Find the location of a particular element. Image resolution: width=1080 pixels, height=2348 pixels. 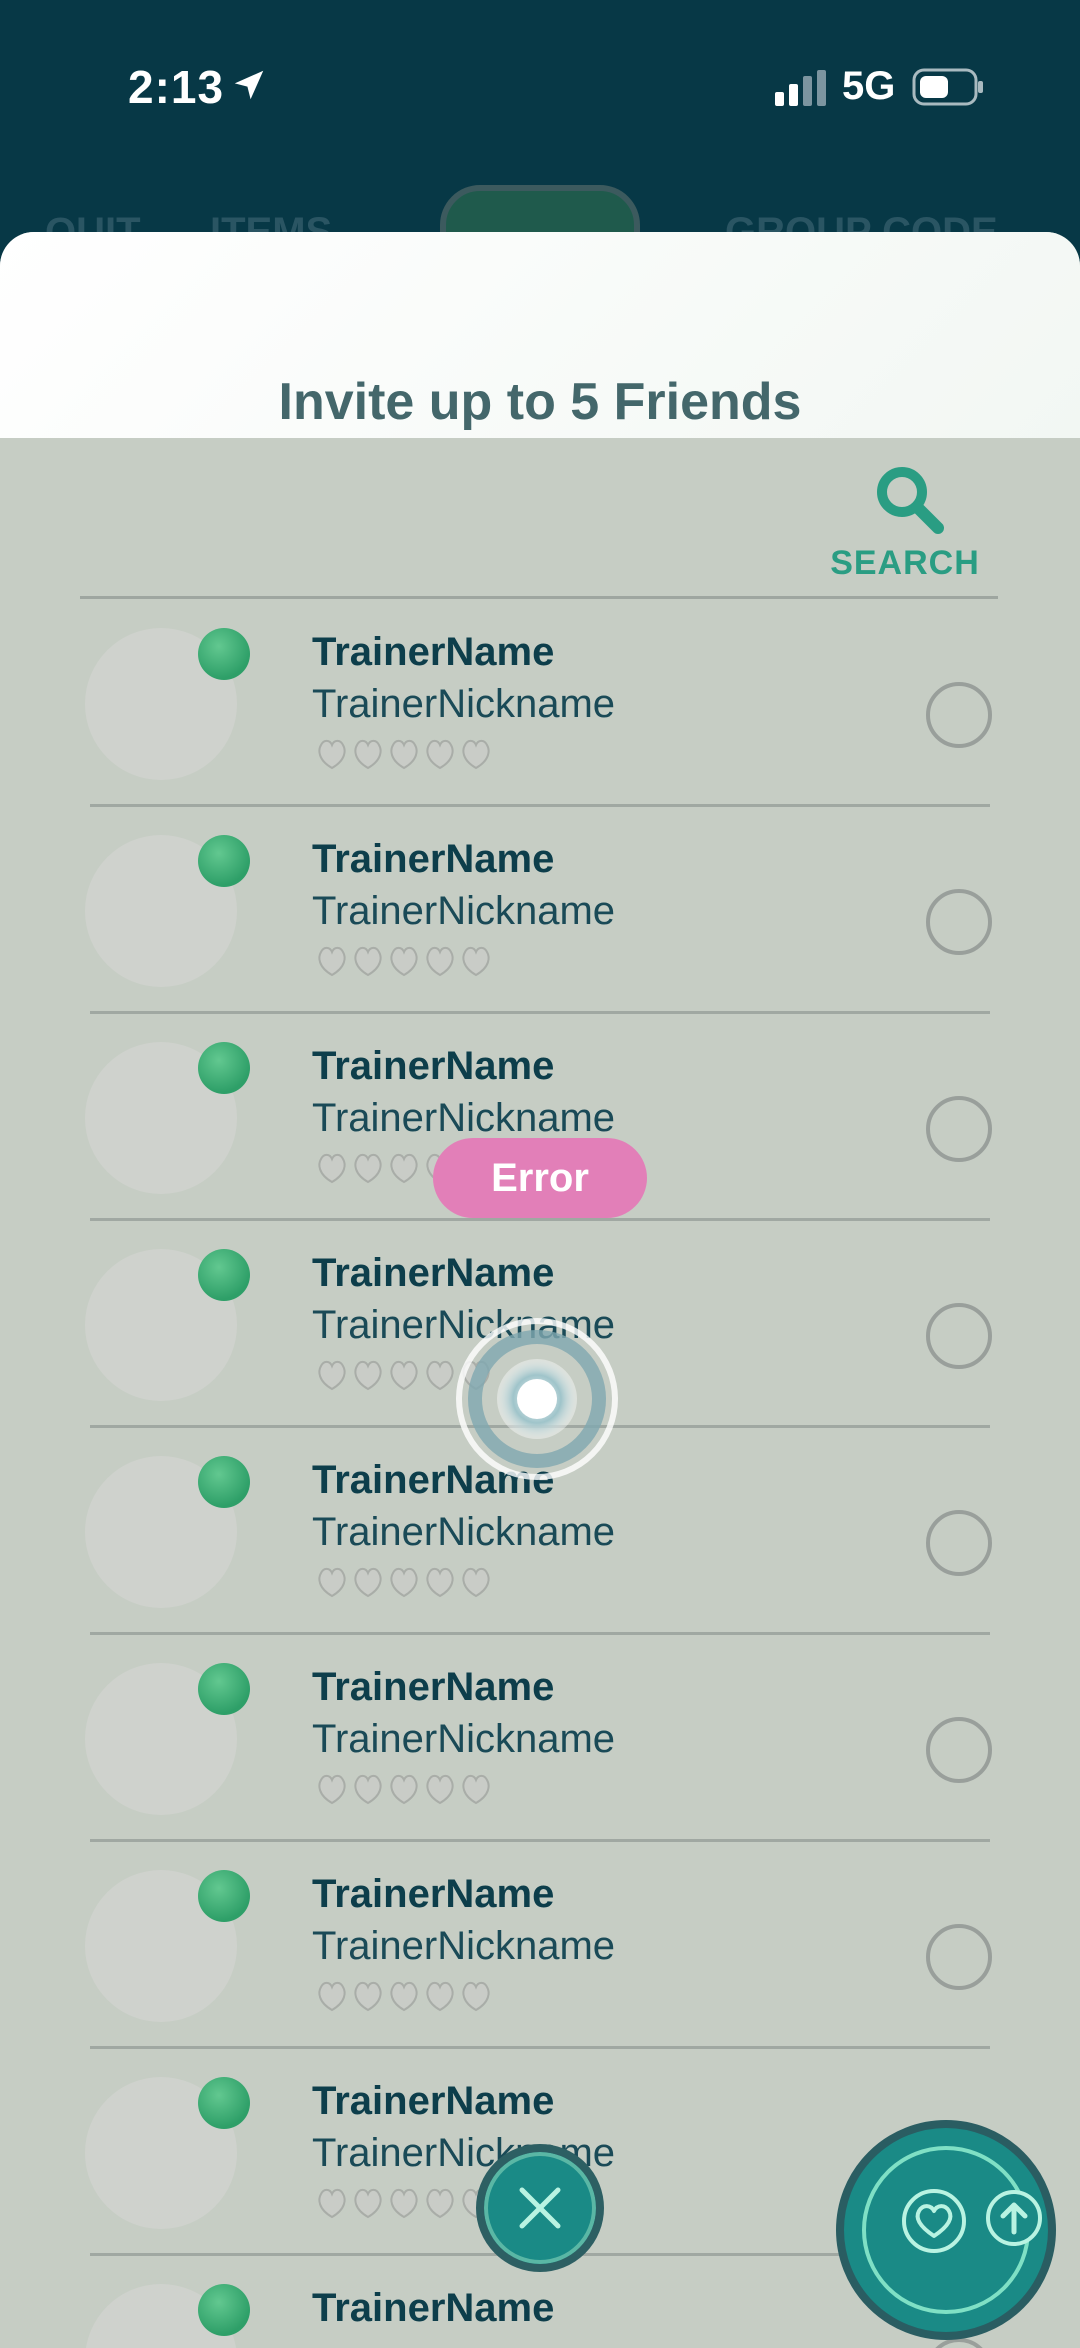

search-label: SEARCH is located at coordinates (905, 563).